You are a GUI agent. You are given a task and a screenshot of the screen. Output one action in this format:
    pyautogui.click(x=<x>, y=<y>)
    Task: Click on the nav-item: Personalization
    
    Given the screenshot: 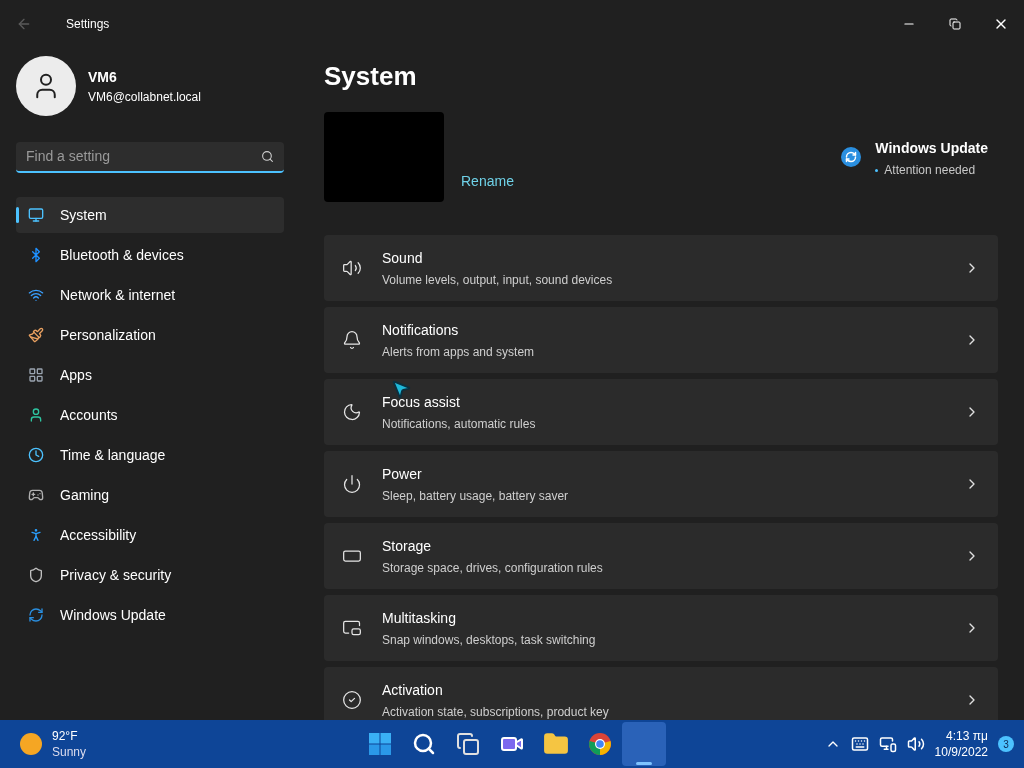 What is the action you would take?
    pyautogui.click(x=150, y=335)
    